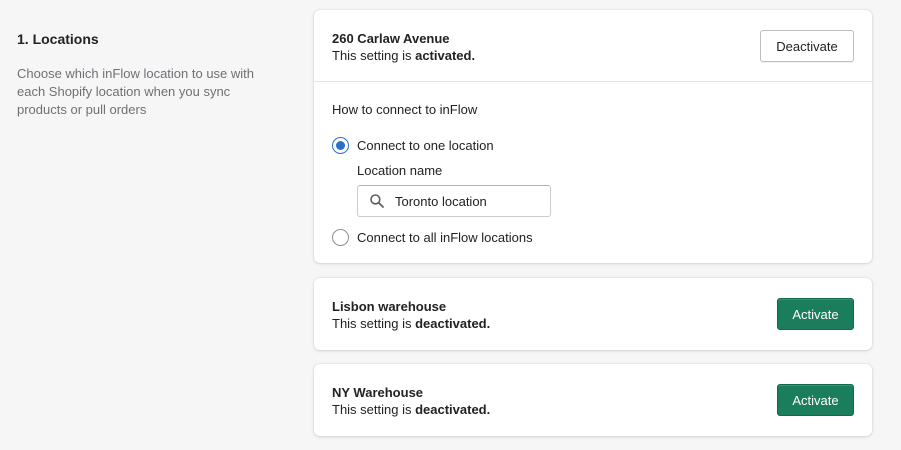 The height and width of the screenshot is (450, 901). I want to click on radio-label-one-location: Connect to one location, so click(425, 145).